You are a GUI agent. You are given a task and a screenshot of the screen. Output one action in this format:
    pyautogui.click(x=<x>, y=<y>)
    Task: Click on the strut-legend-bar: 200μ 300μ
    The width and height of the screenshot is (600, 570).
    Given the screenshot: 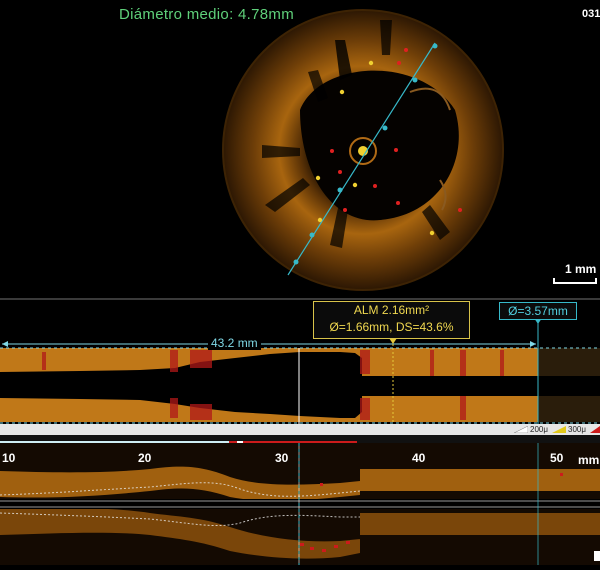 What is the action you would take?
    pyautogui.click(x=300, y=429)
    